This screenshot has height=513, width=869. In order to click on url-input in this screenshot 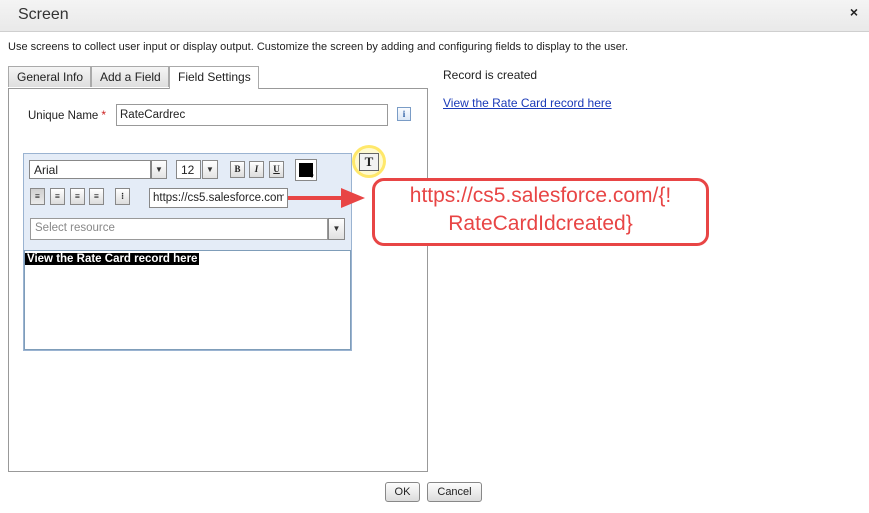, I will do `click(218, 198)`.